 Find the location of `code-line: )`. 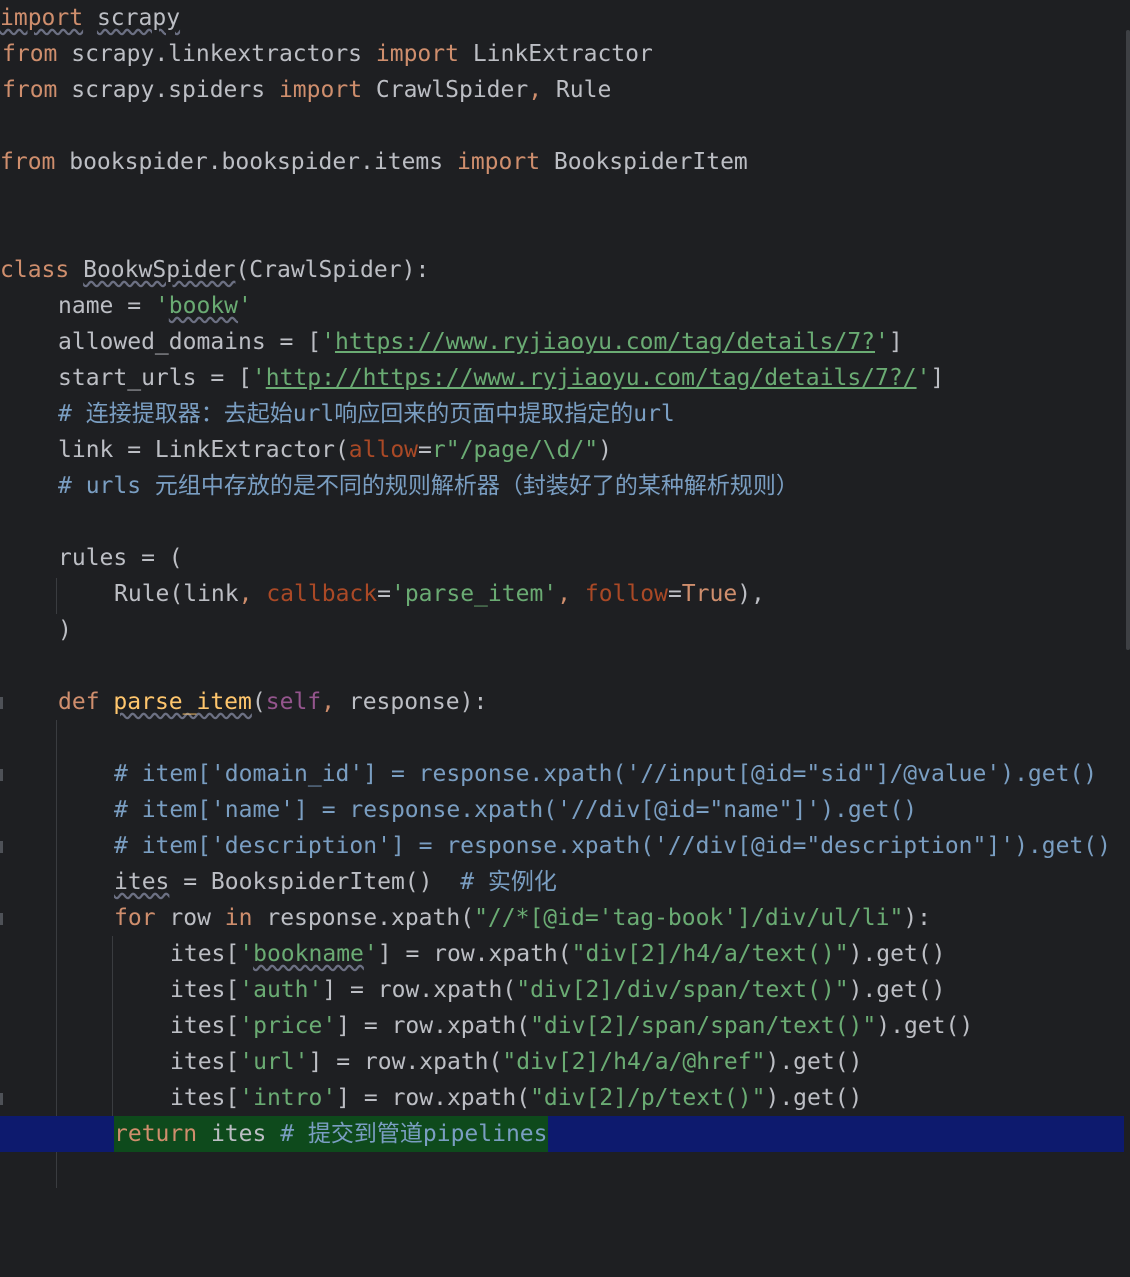

code-line: ) is located at coordinates (562, 630).